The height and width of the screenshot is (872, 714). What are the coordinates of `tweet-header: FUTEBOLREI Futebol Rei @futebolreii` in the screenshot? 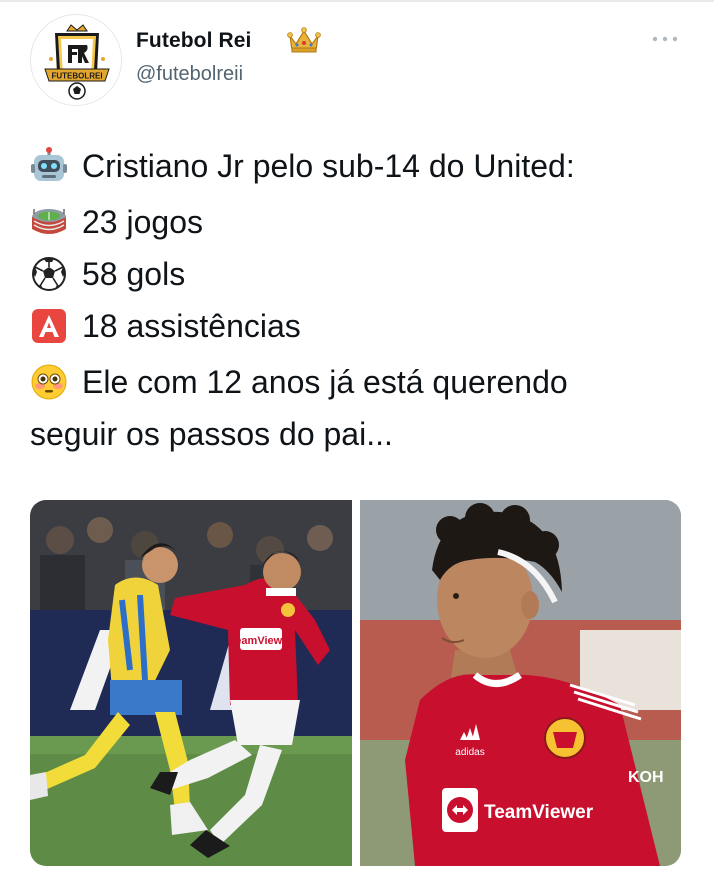 It's located at (357, 55).